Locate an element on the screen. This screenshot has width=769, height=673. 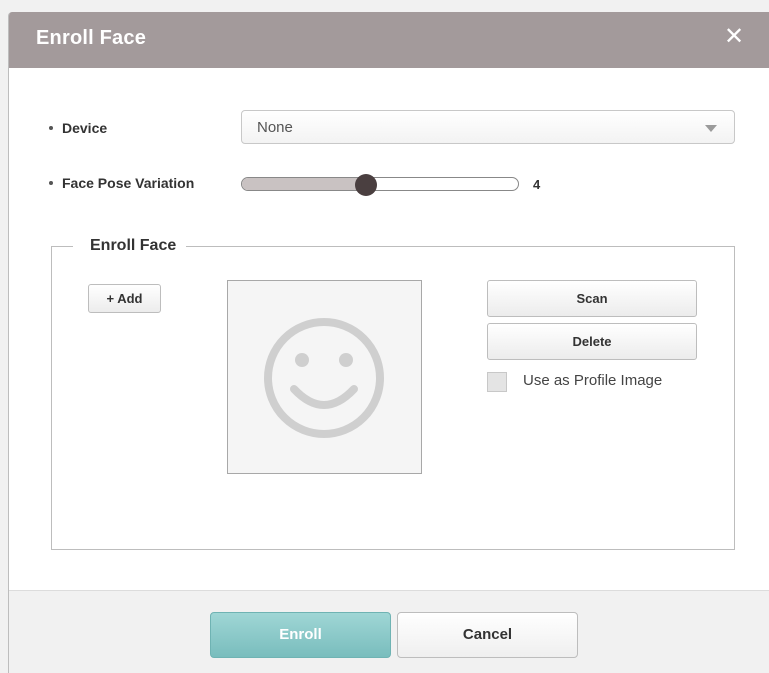
add-button: + Add is located at coordinates (124, 298).